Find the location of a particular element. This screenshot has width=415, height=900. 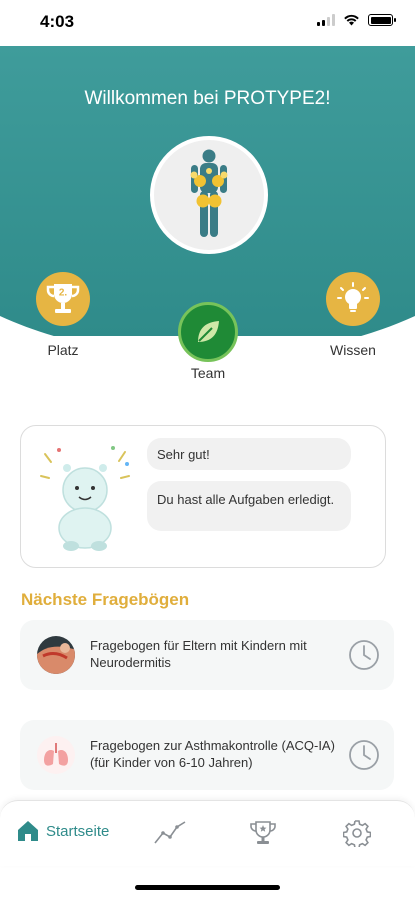

rank-text: 2. is located at coordinates (63, 293).